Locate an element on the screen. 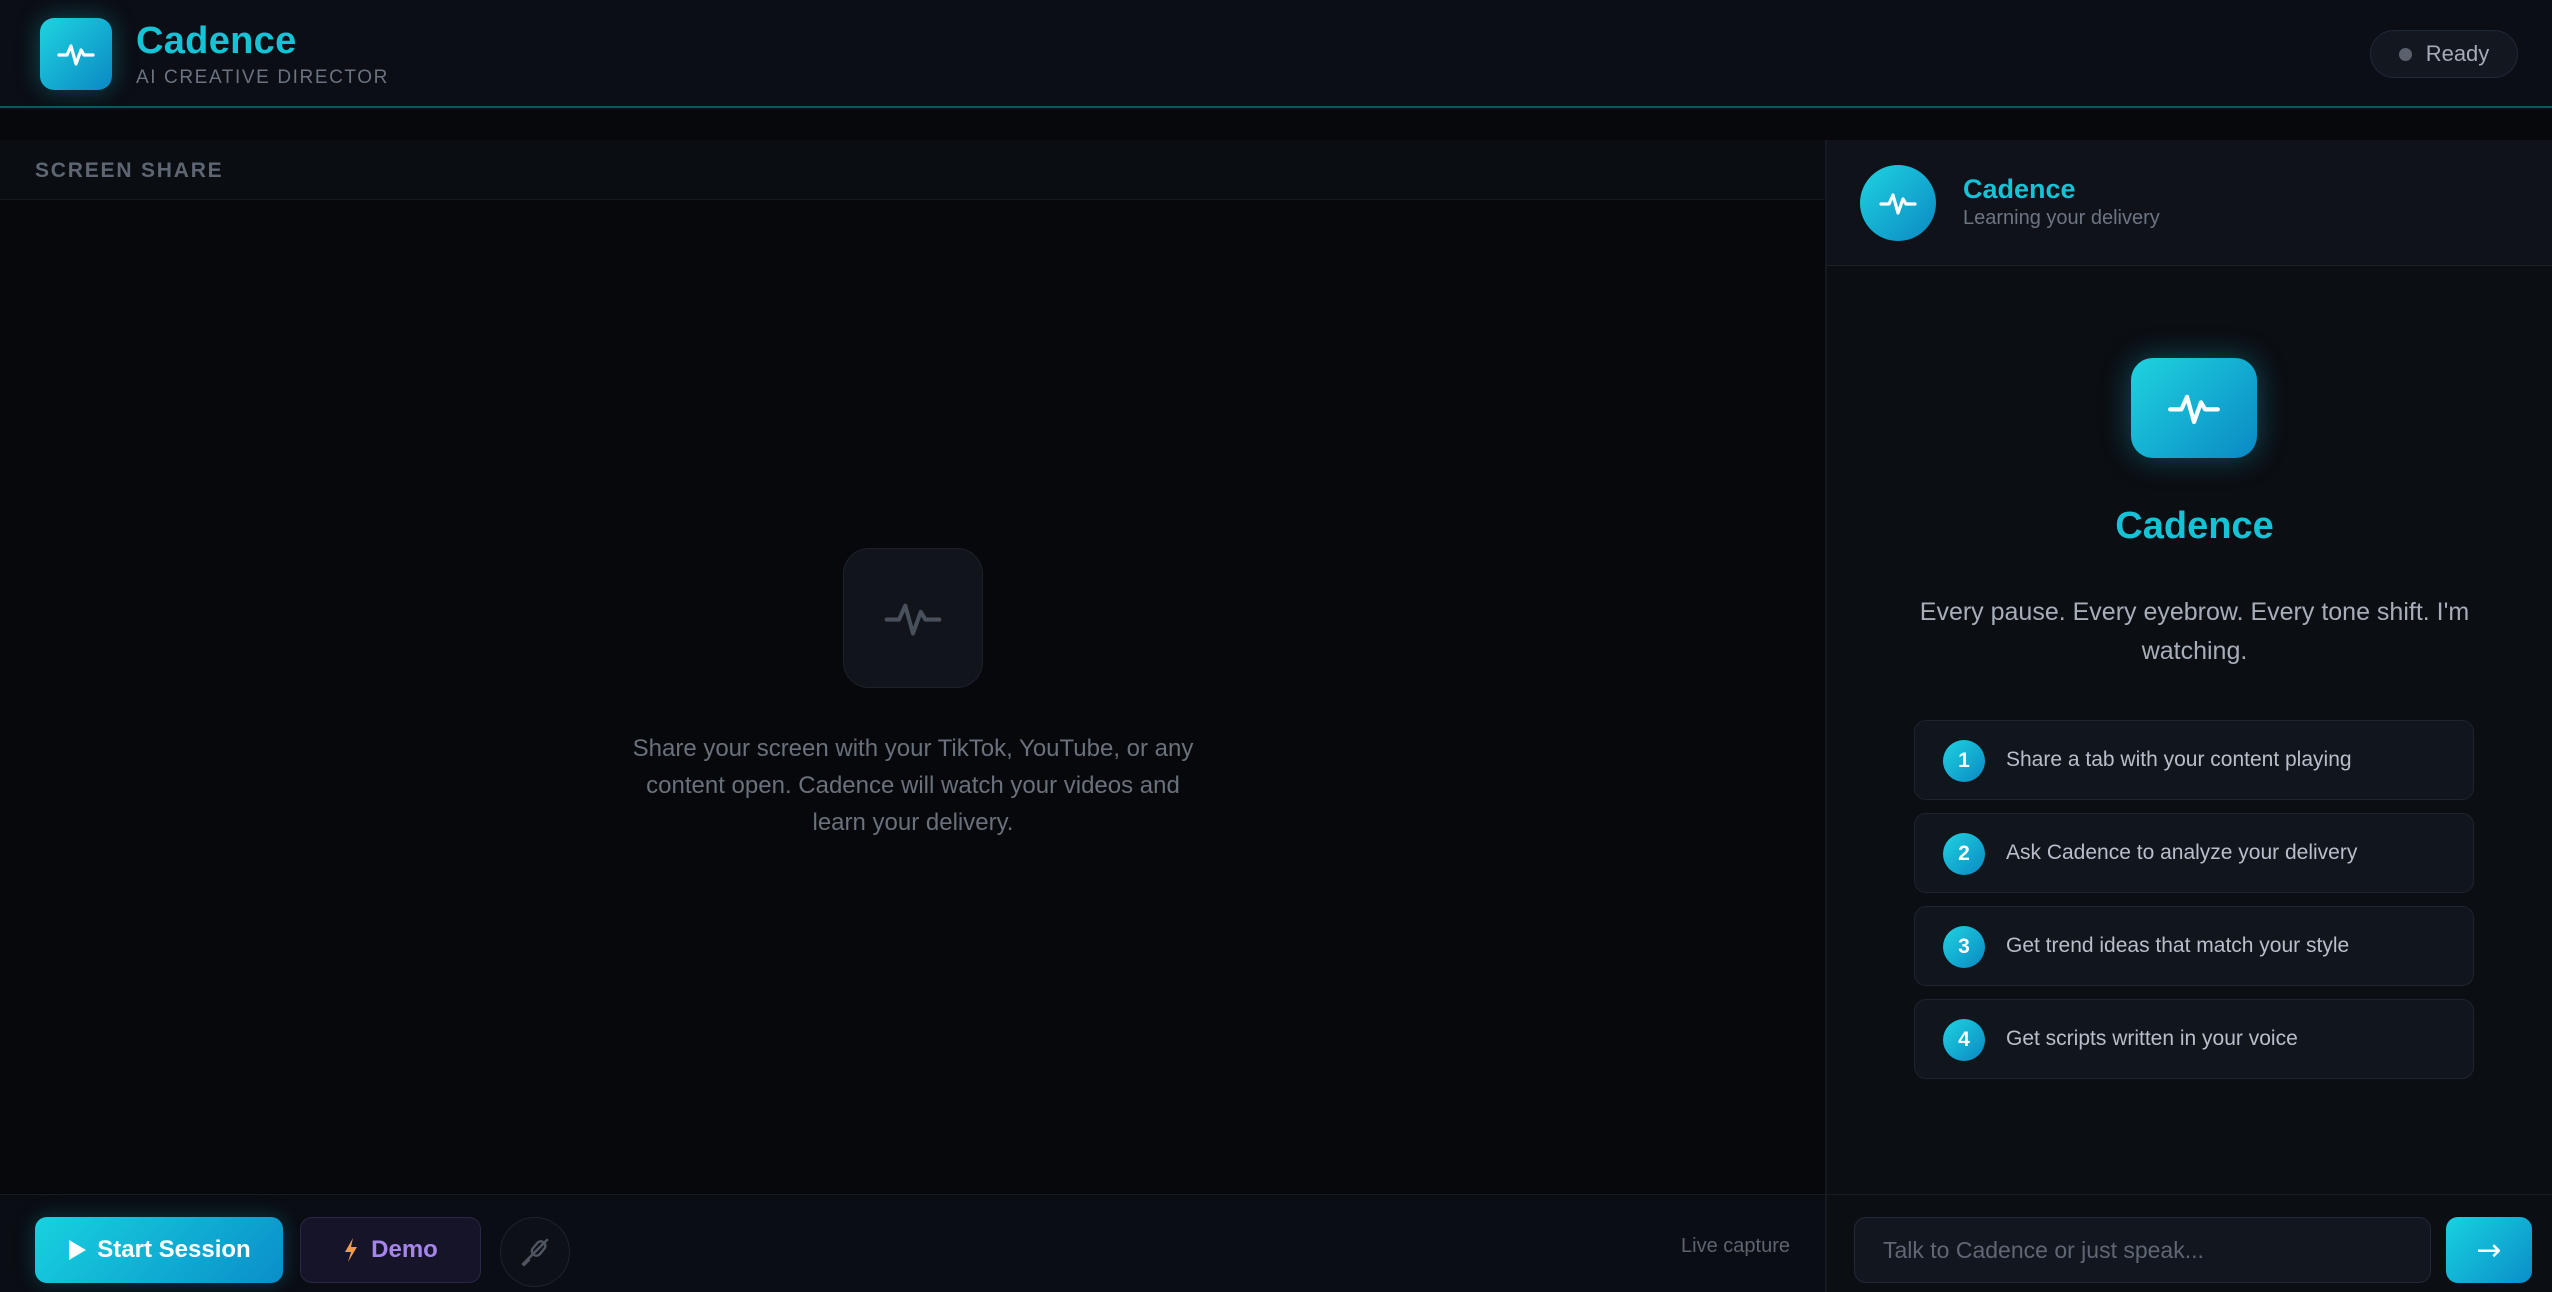 This screenshot has height=1292, width=2552. chat-agent-status: Learning your delivery is located at coordinates (2061, 218).